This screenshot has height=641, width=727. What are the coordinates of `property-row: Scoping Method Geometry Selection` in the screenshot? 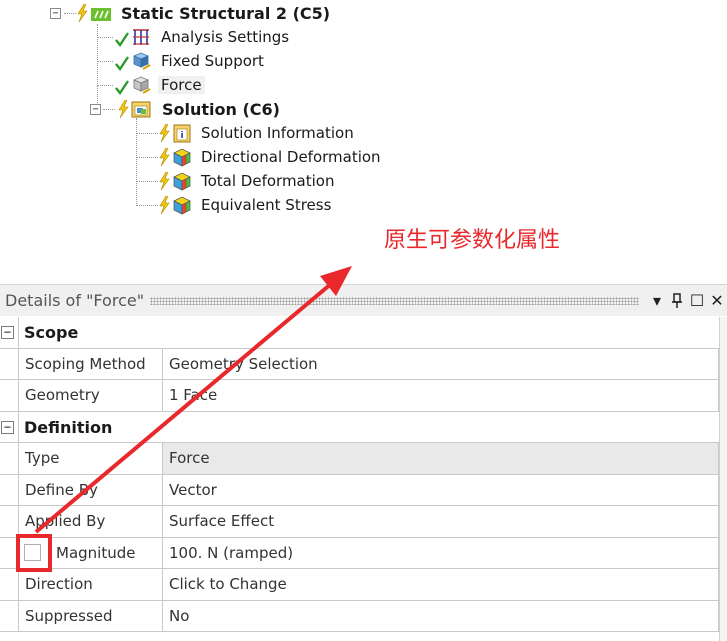 It's located at (359, 364).